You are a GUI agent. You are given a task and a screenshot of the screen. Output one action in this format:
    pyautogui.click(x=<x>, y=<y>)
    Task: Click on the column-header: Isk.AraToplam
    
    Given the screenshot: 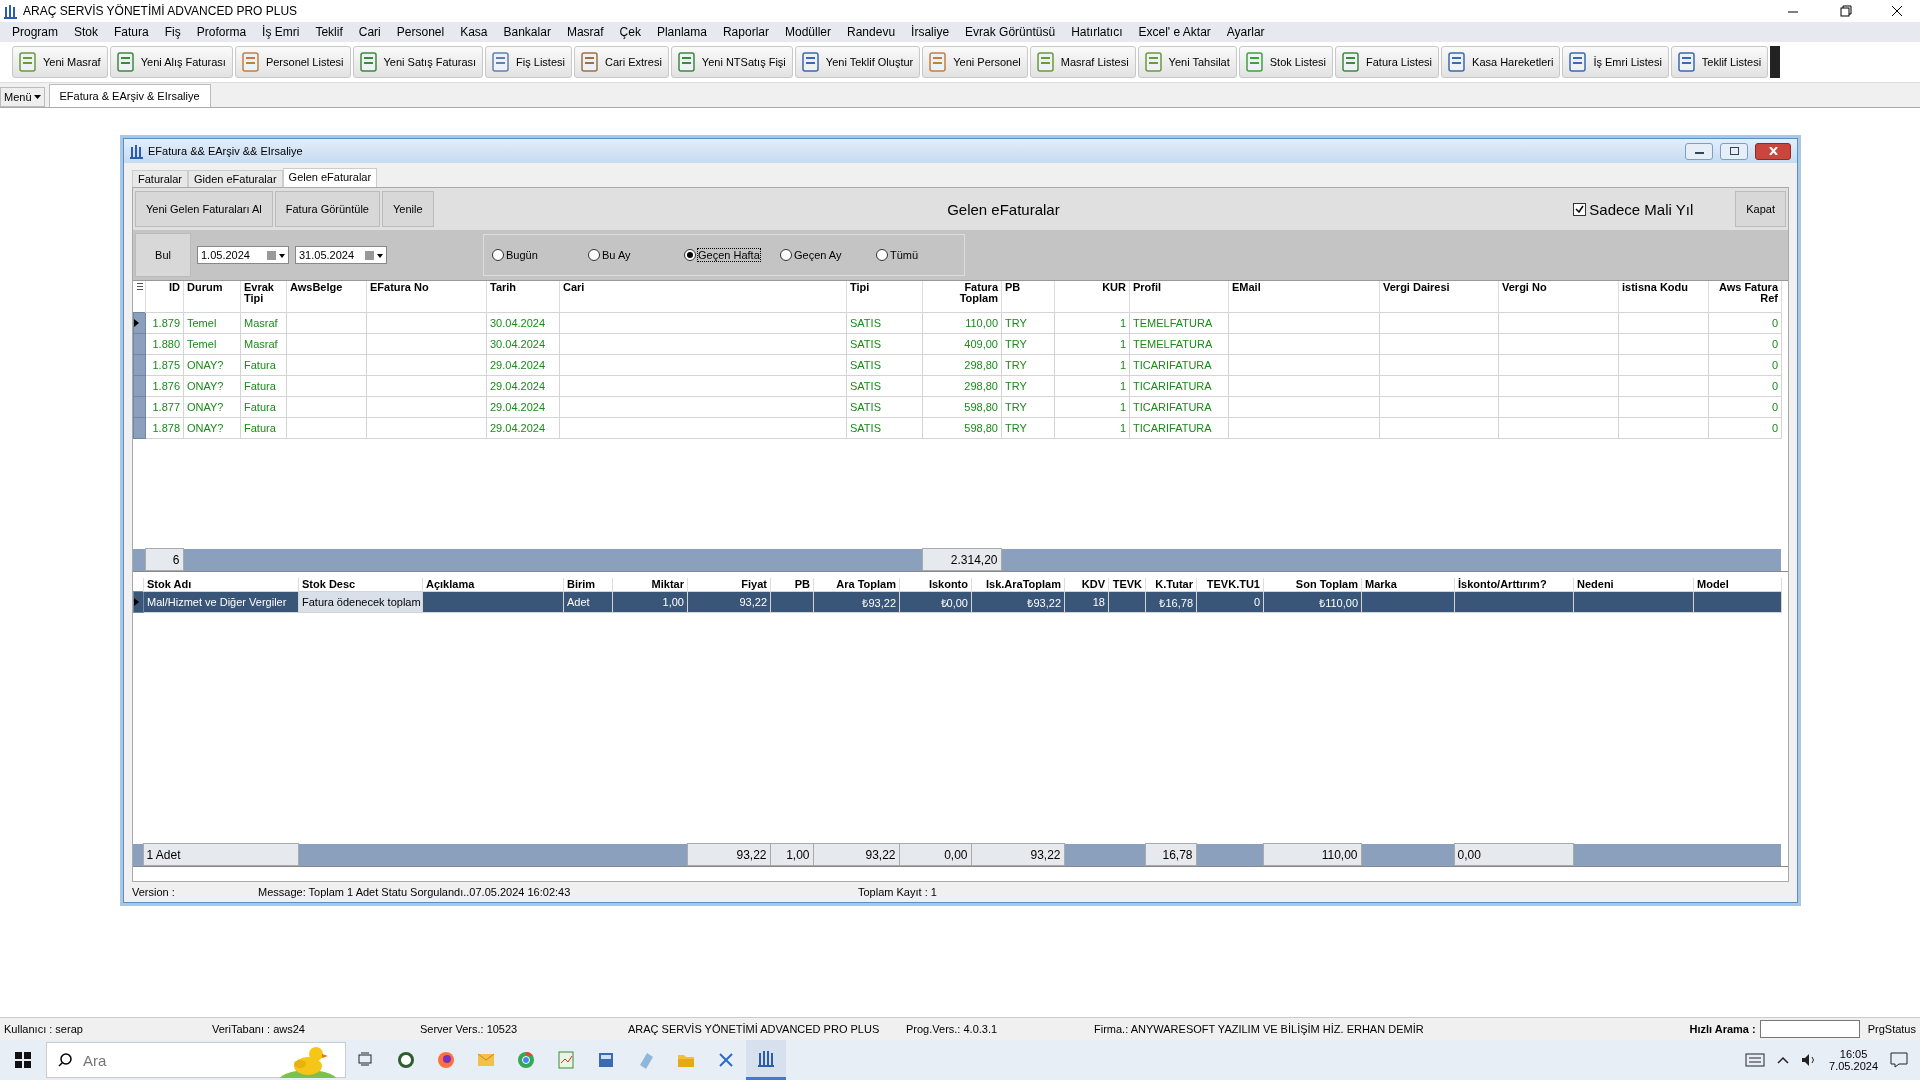 What is the action you would take?
    pyautogui.click(x=1018, y=585)
    